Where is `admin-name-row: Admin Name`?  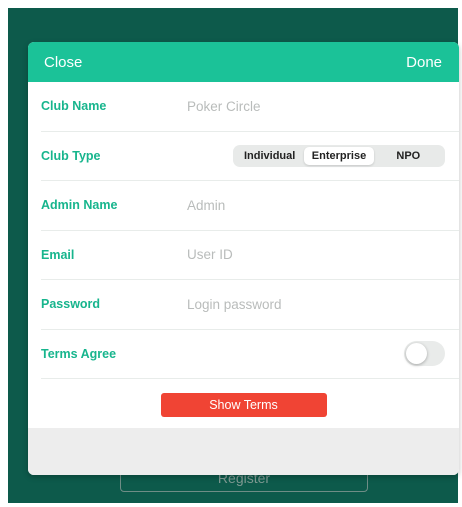 admin-name-row: Admin Name is located at coordinates (250, 206).